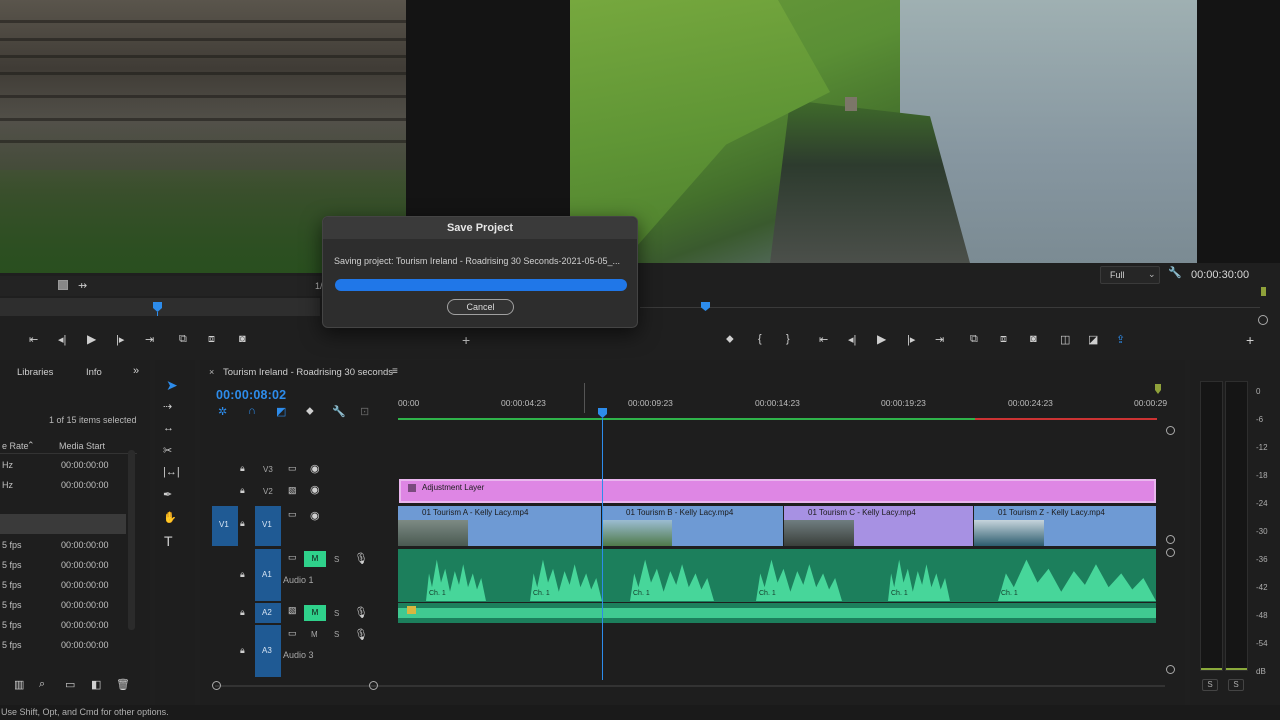 The width and height of the screenshot is (1280, 720). I want to click on ripple-edit-icon: ↔, so click(168, 428).